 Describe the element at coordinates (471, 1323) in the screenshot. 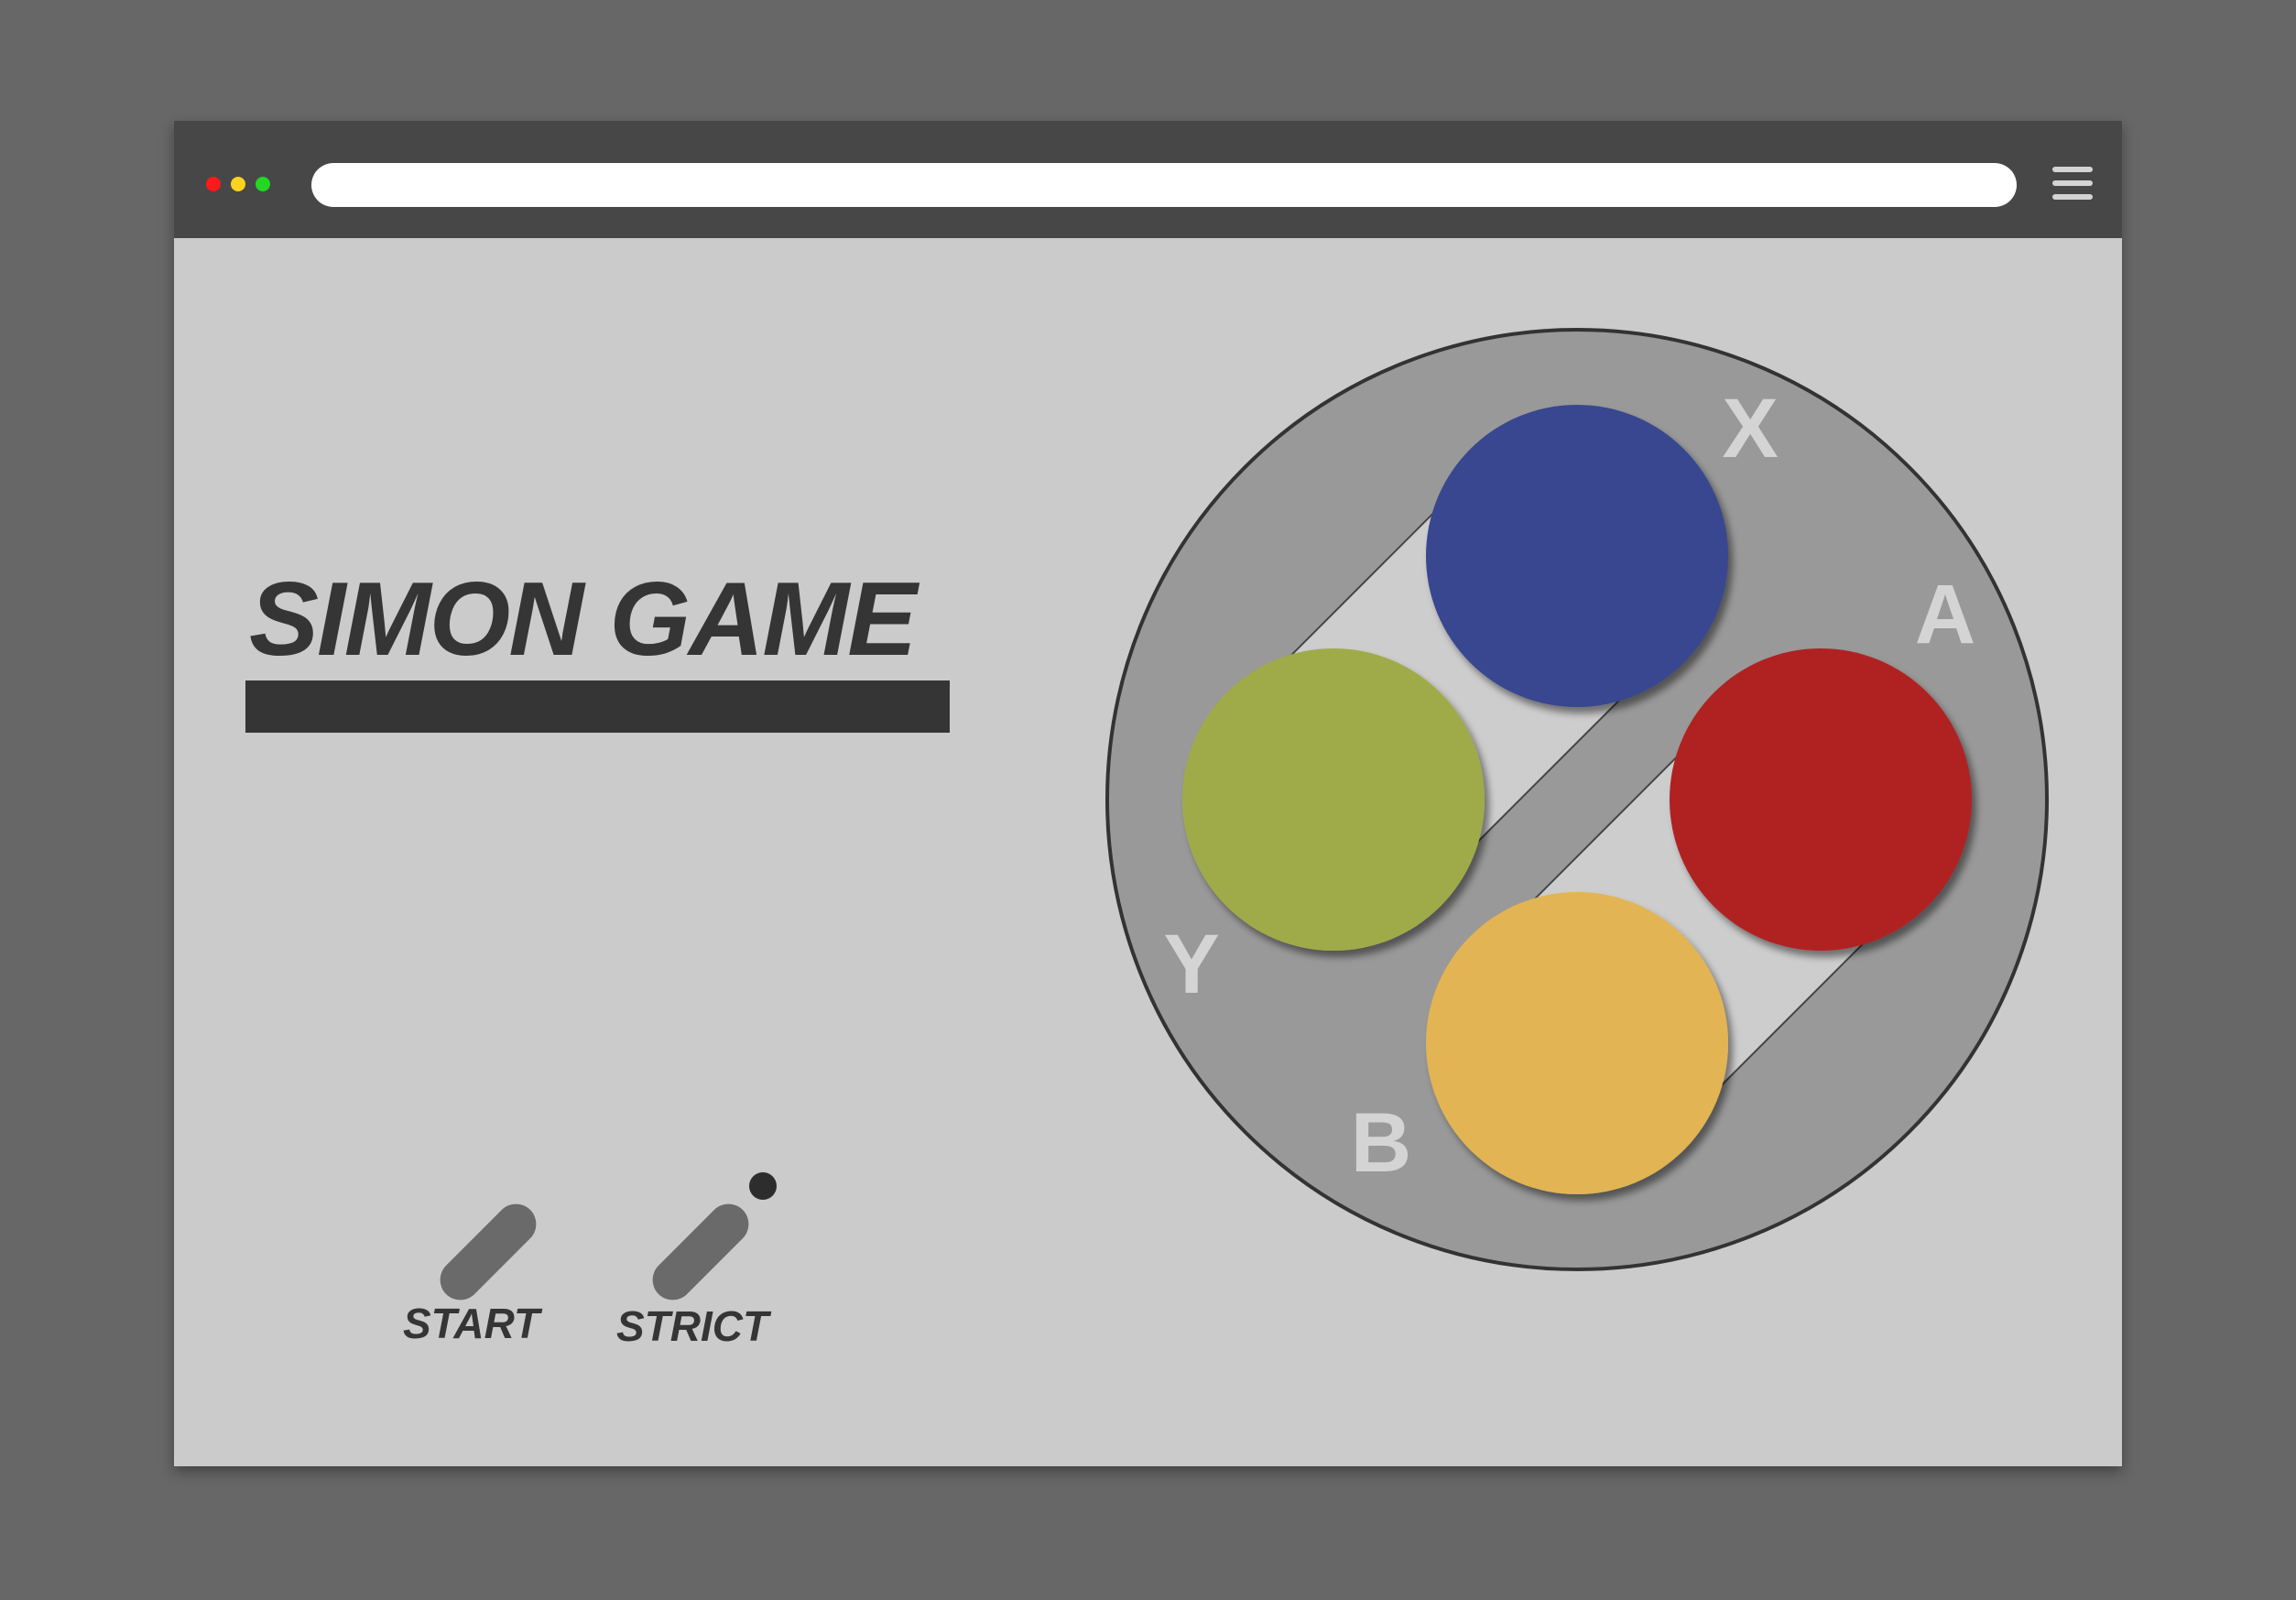

I see `start-label: START` at that location.